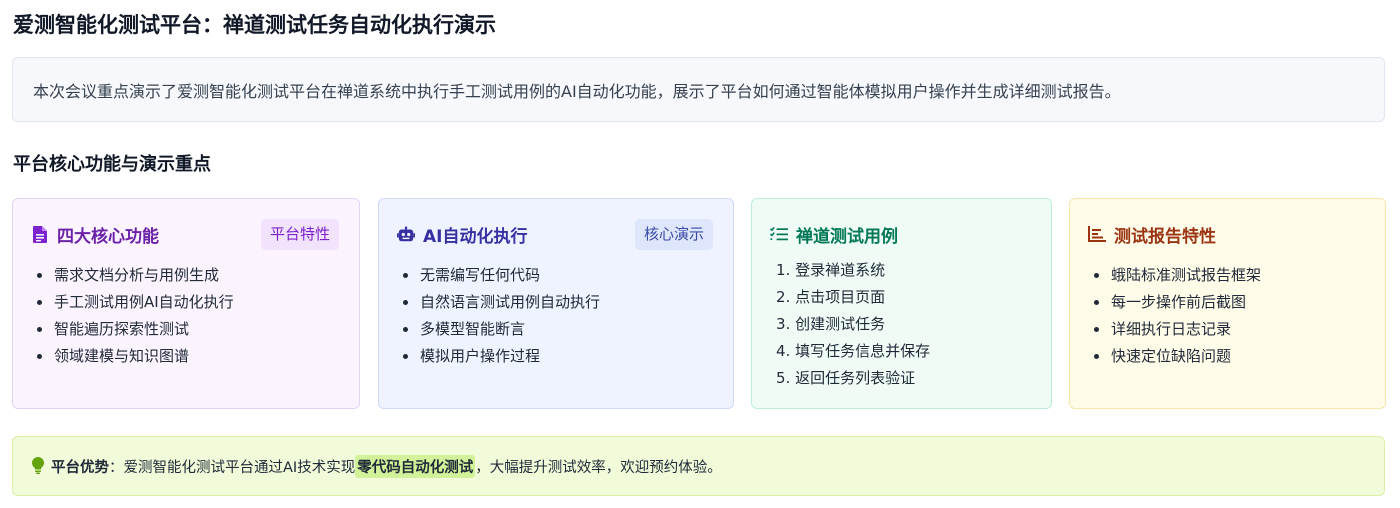  I want to click on card-header: AI自动化执行, so click(462, 234).